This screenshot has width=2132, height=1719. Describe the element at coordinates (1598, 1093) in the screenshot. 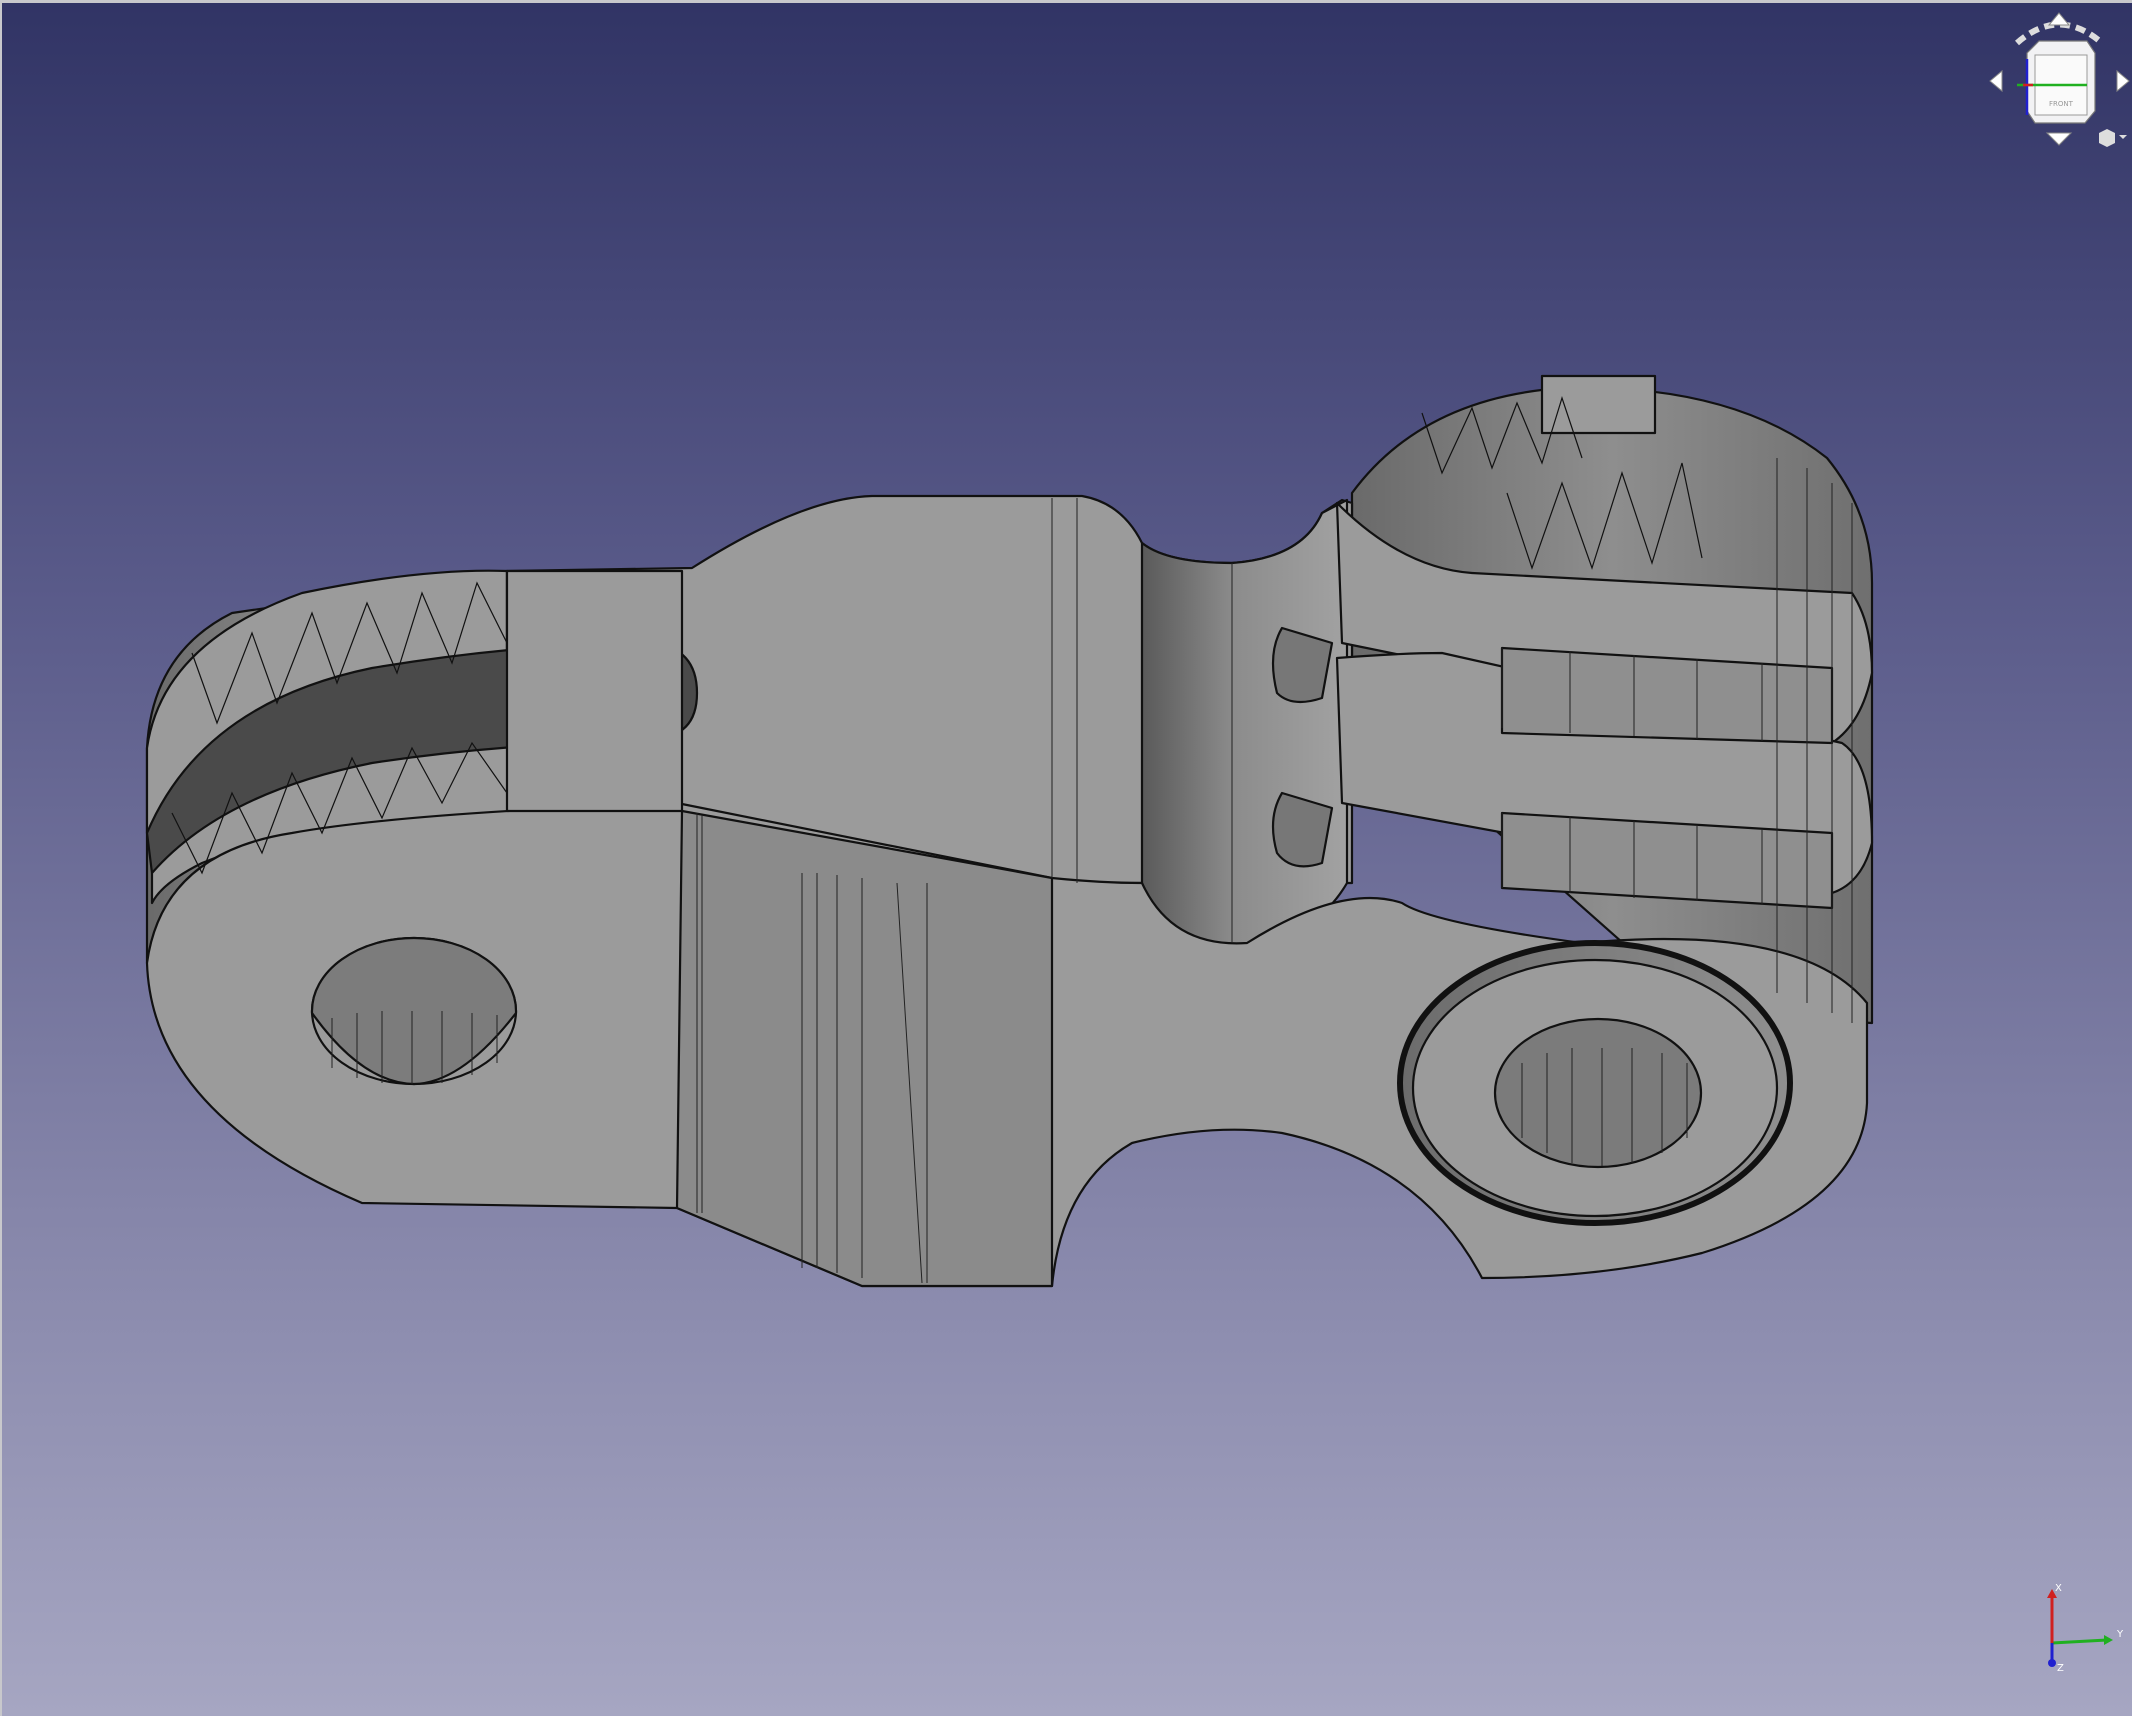

I see `right-hole` at that location.